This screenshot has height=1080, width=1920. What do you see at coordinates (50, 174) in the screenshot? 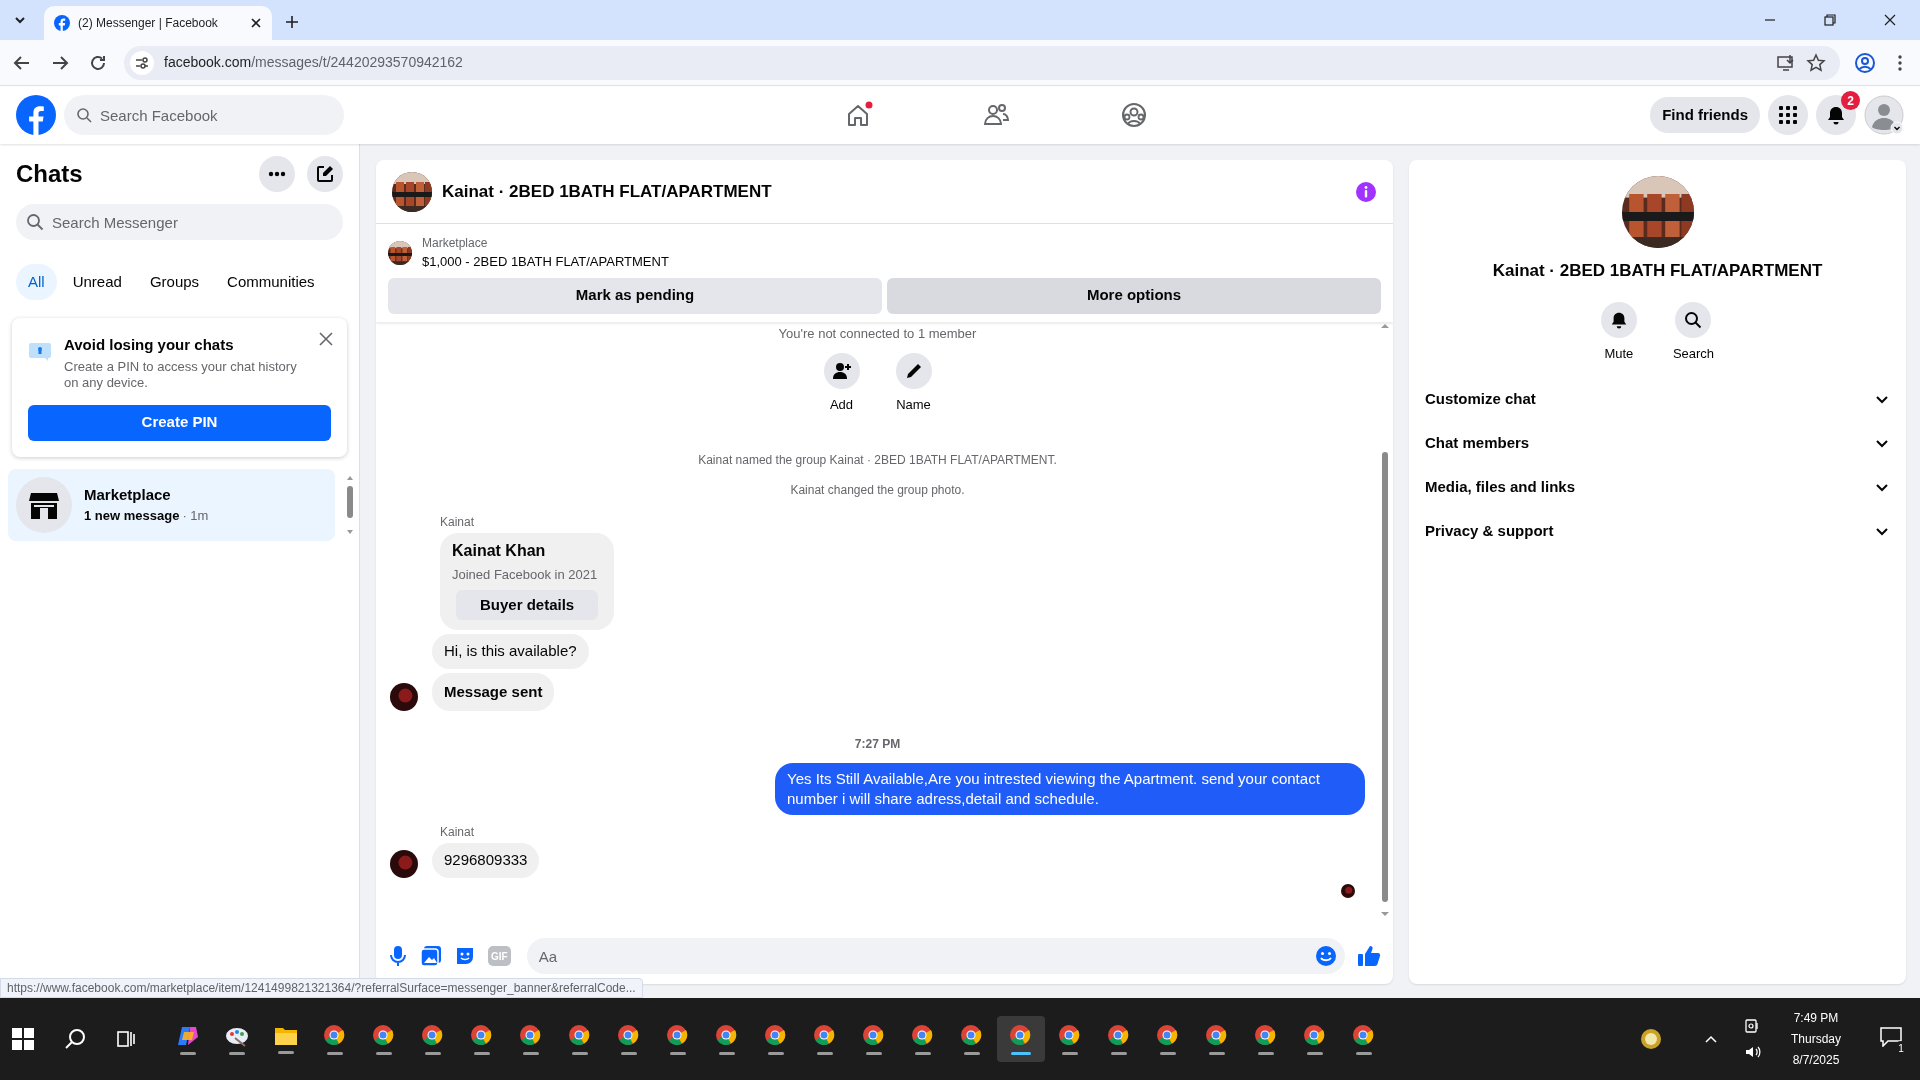
I see `sidebar-title: Chats` at bounding box center [50, 174].